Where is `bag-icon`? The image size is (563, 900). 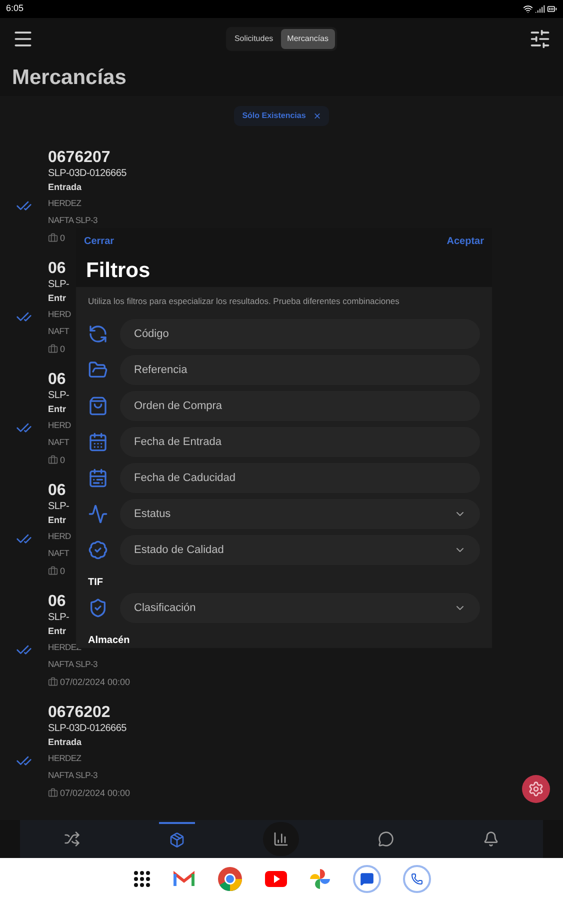
bag-icon is located at coordinates (98, 406).